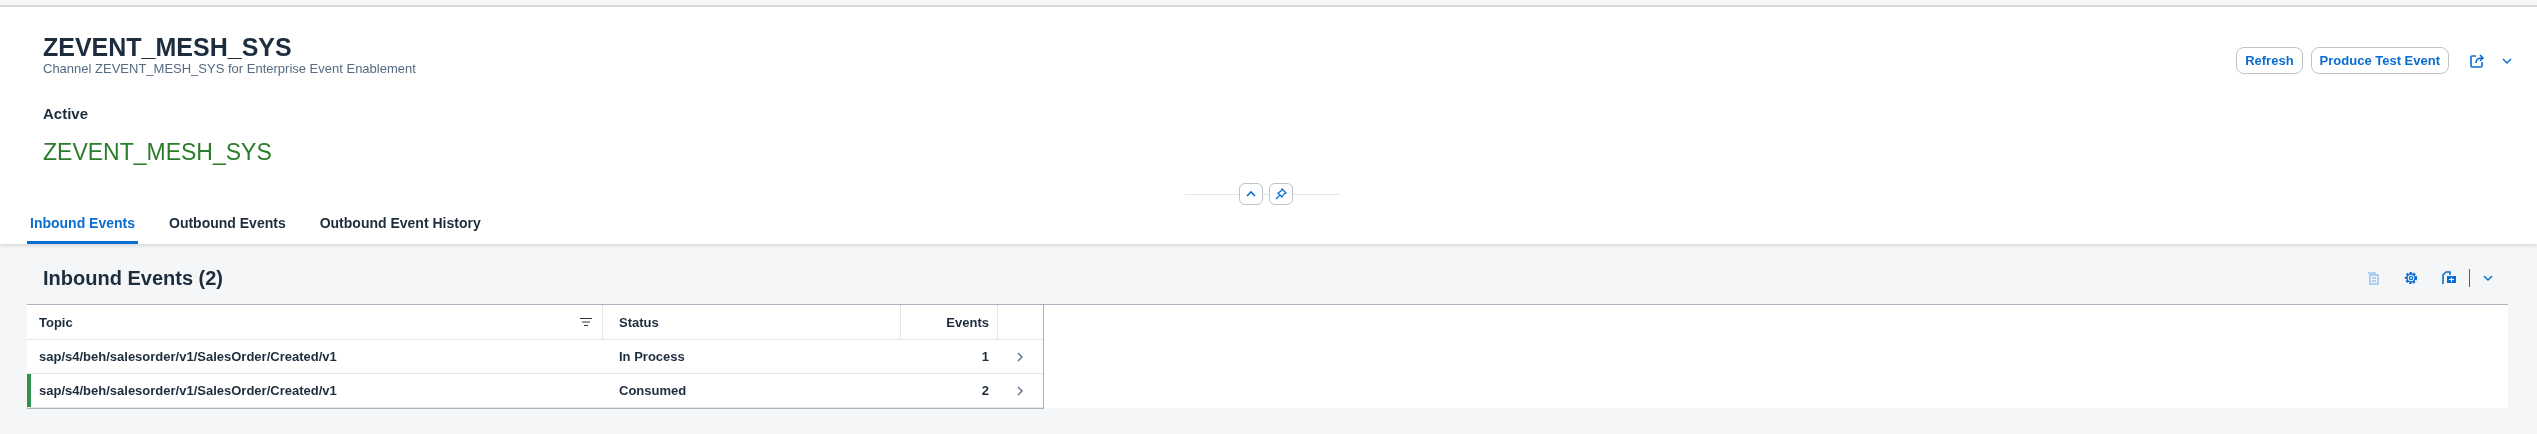 Image resolution: width=2537 pixels, height=434 pixels. Describe the element at coordinates (751, 357) in the screenshot. I see `table-cell: In Process` at that location.